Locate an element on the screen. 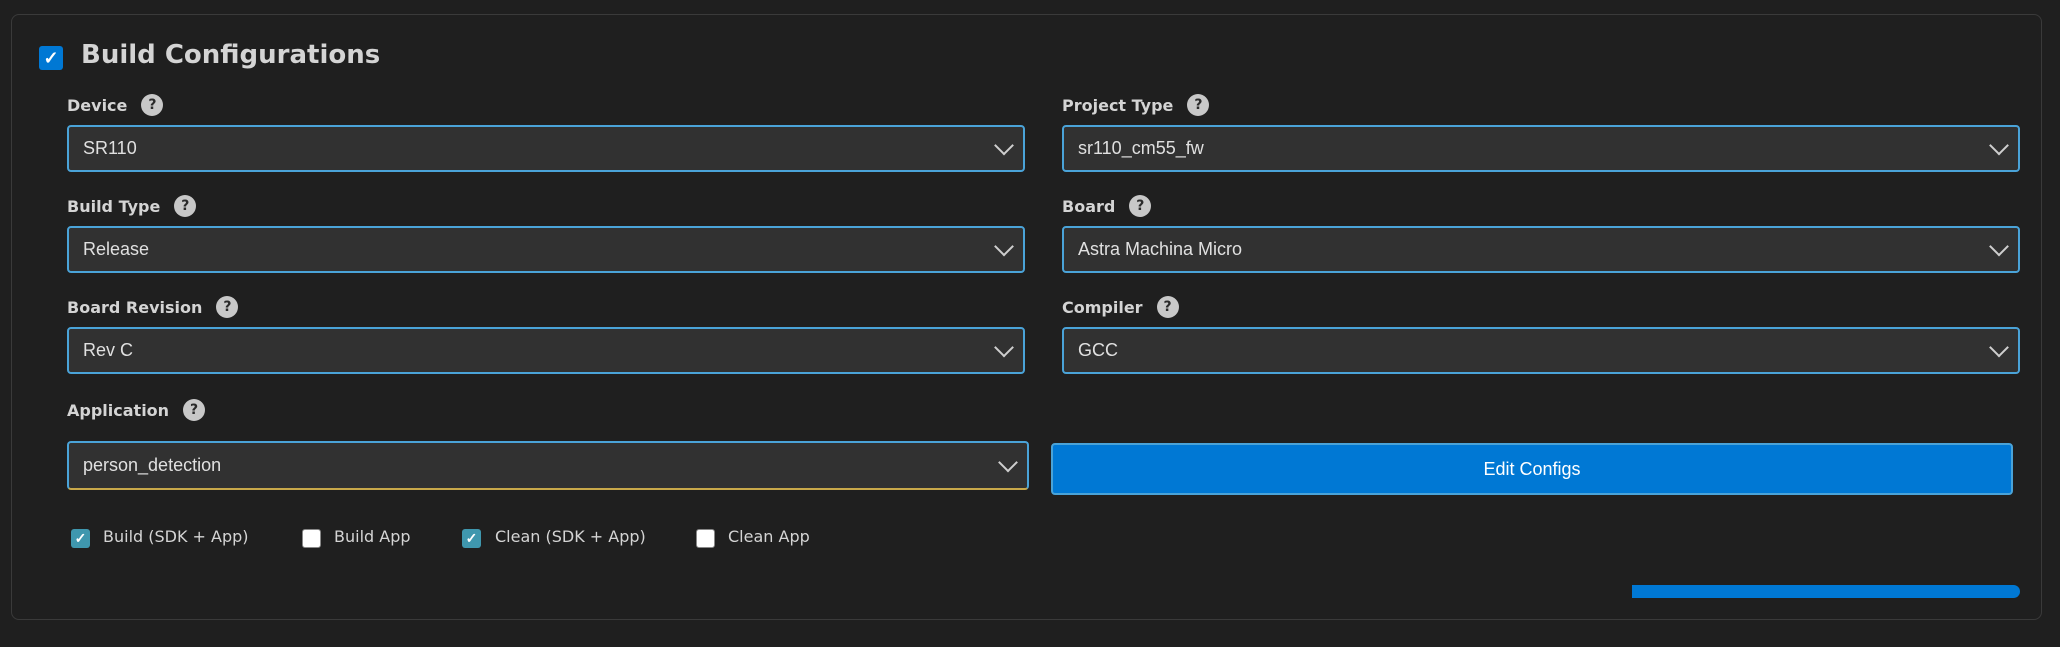  application-label: Application? is located at coordinates (136, 410).